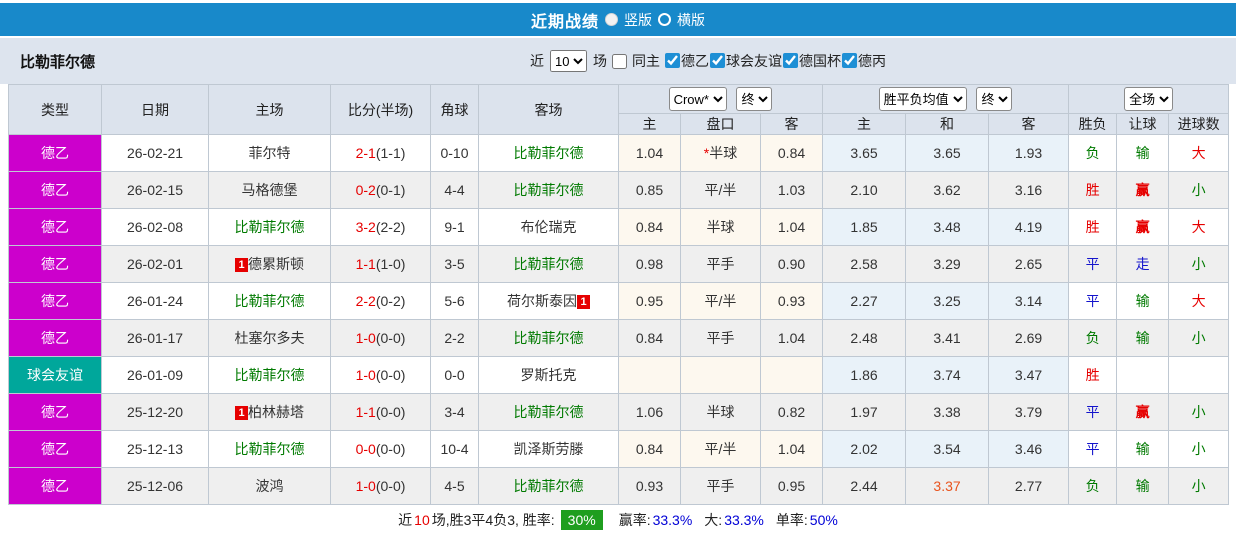 Image resolution: width=1236 pixels, height=540 pixels. Describe the element at coordinates (823, 519) in the screenshot. I see `single-value: 50%` at that location.